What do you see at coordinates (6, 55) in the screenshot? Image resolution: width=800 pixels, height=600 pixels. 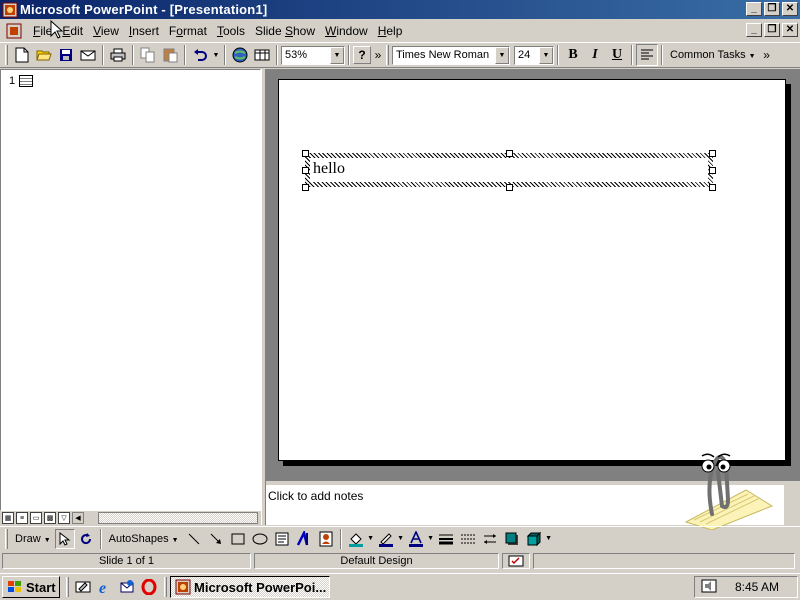 I see `toolbar-grip` at bounding box center [6, 55].